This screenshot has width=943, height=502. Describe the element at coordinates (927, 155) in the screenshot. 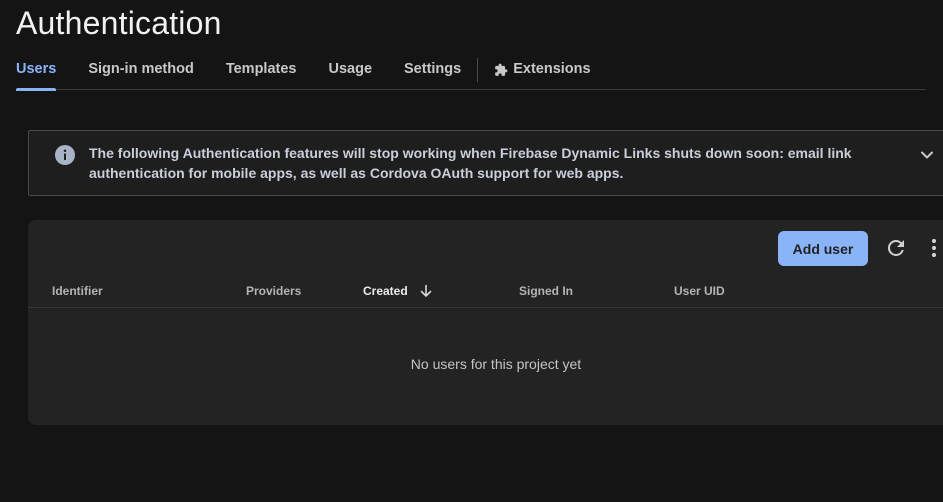

I see `chevron-down-icon` at that location.